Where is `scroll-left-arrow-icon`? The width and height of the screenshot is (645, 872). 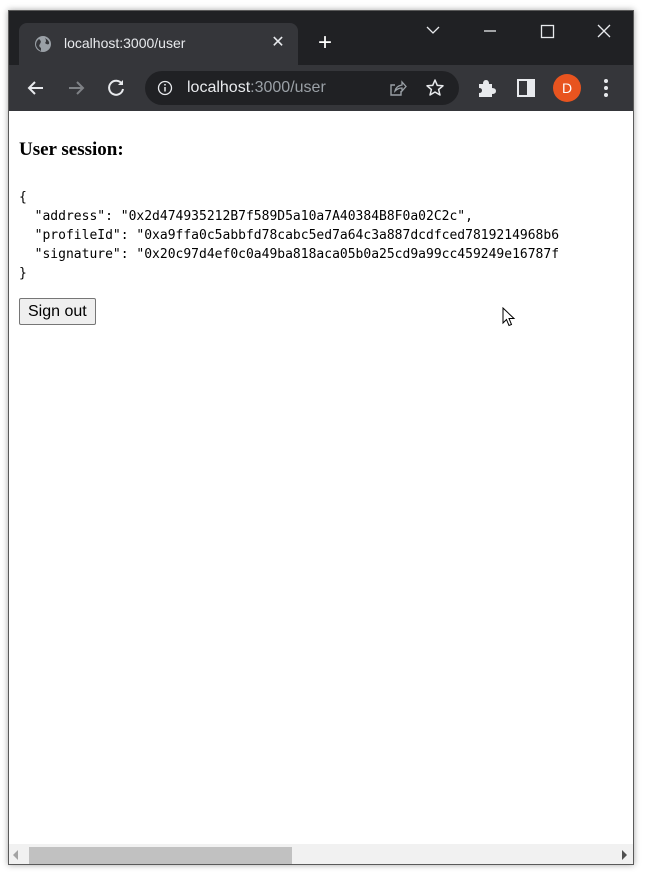 scroll-left-arrow-icon is located at coordinates (15, 855).